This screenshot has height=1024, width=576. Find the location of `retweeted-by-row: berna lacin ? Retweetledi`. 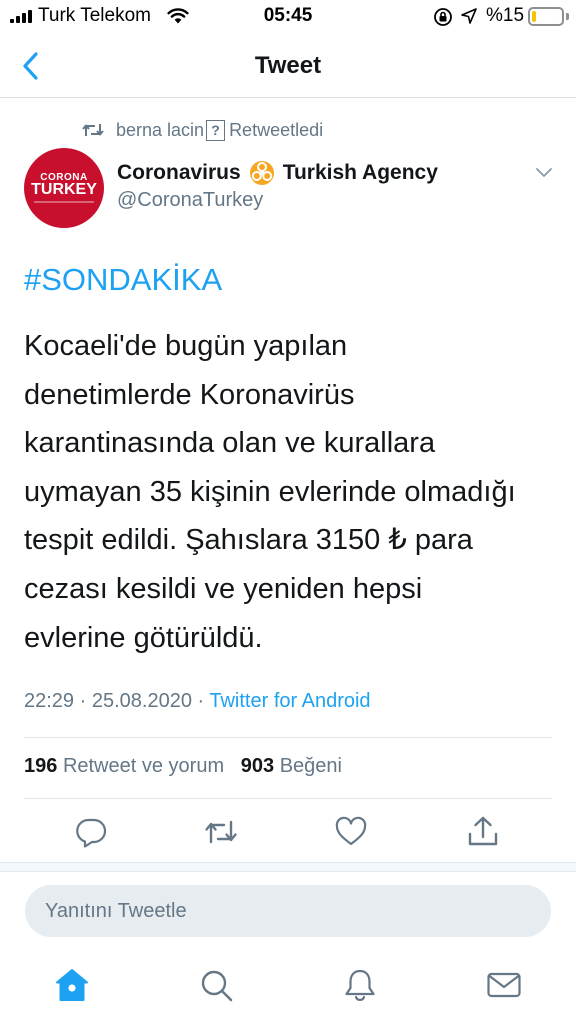

retweeted-by-row: berna lacin ? Retweetledi is located at coordinates (202, 130).